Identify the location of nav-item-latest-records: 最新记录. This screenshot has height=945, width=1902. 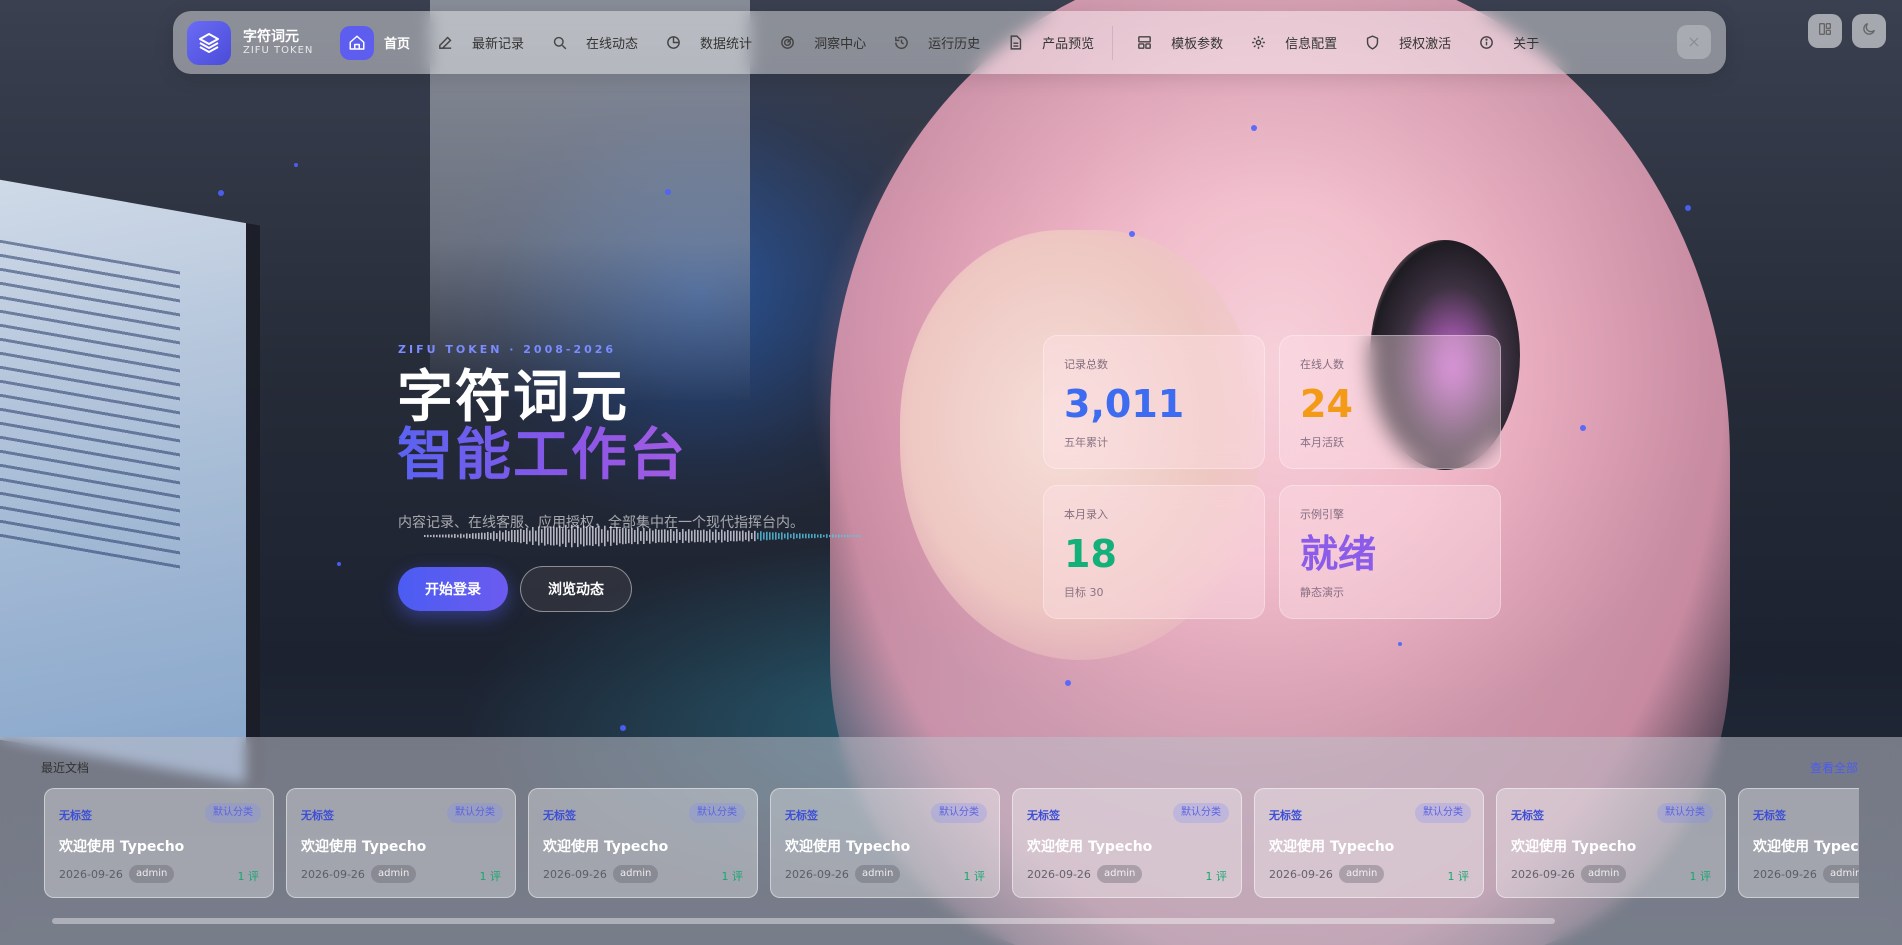
(476, 43).